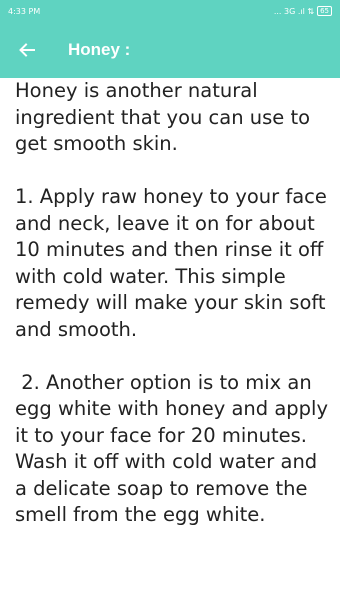 This screenshot has width=340, height=606. I want to click on status-indicators: ... 3G .ıl ⇅ 65, so click(303, 11).